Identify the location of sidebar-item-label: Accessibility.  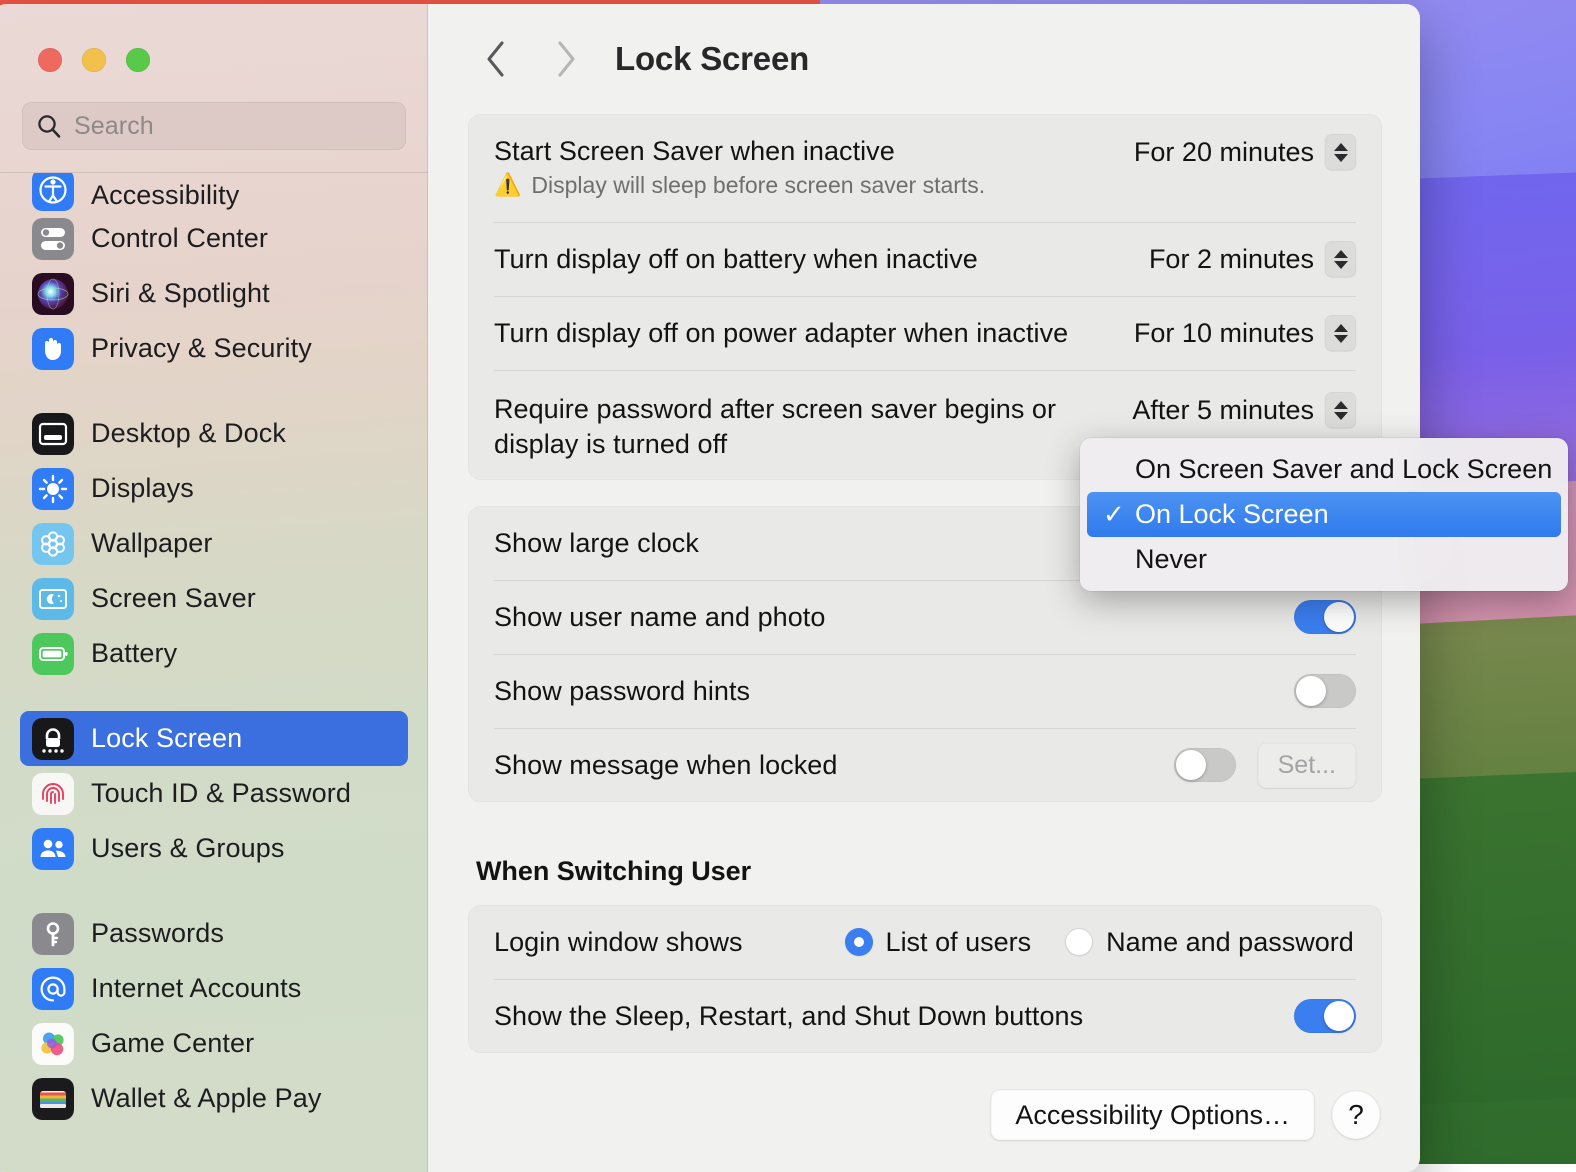
(165, 195).